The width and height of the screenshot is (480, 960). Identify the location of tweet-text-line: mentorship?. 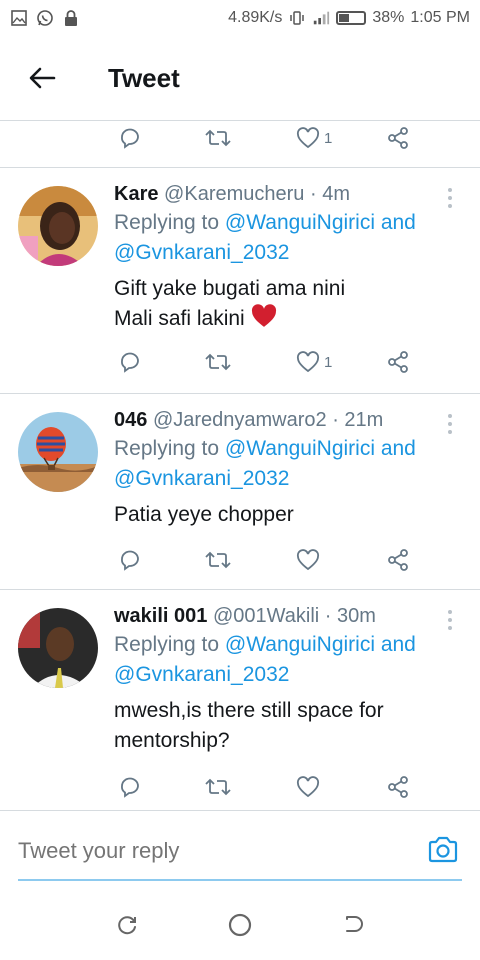
(172, 740).